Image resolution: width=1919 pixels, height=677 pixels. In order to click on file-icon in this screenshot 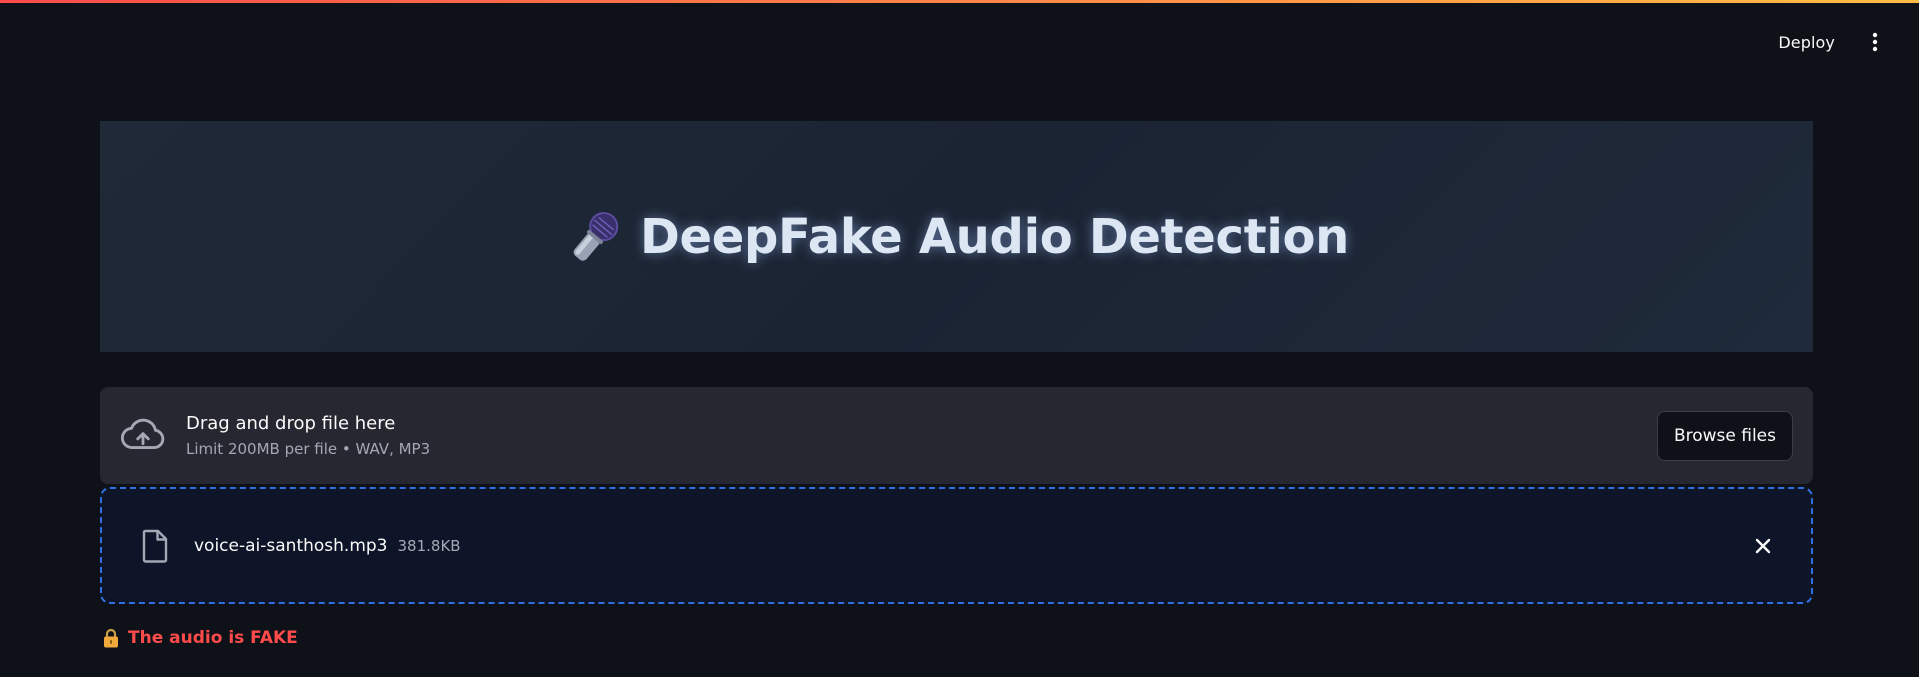, I will do `click(155, 546)`.